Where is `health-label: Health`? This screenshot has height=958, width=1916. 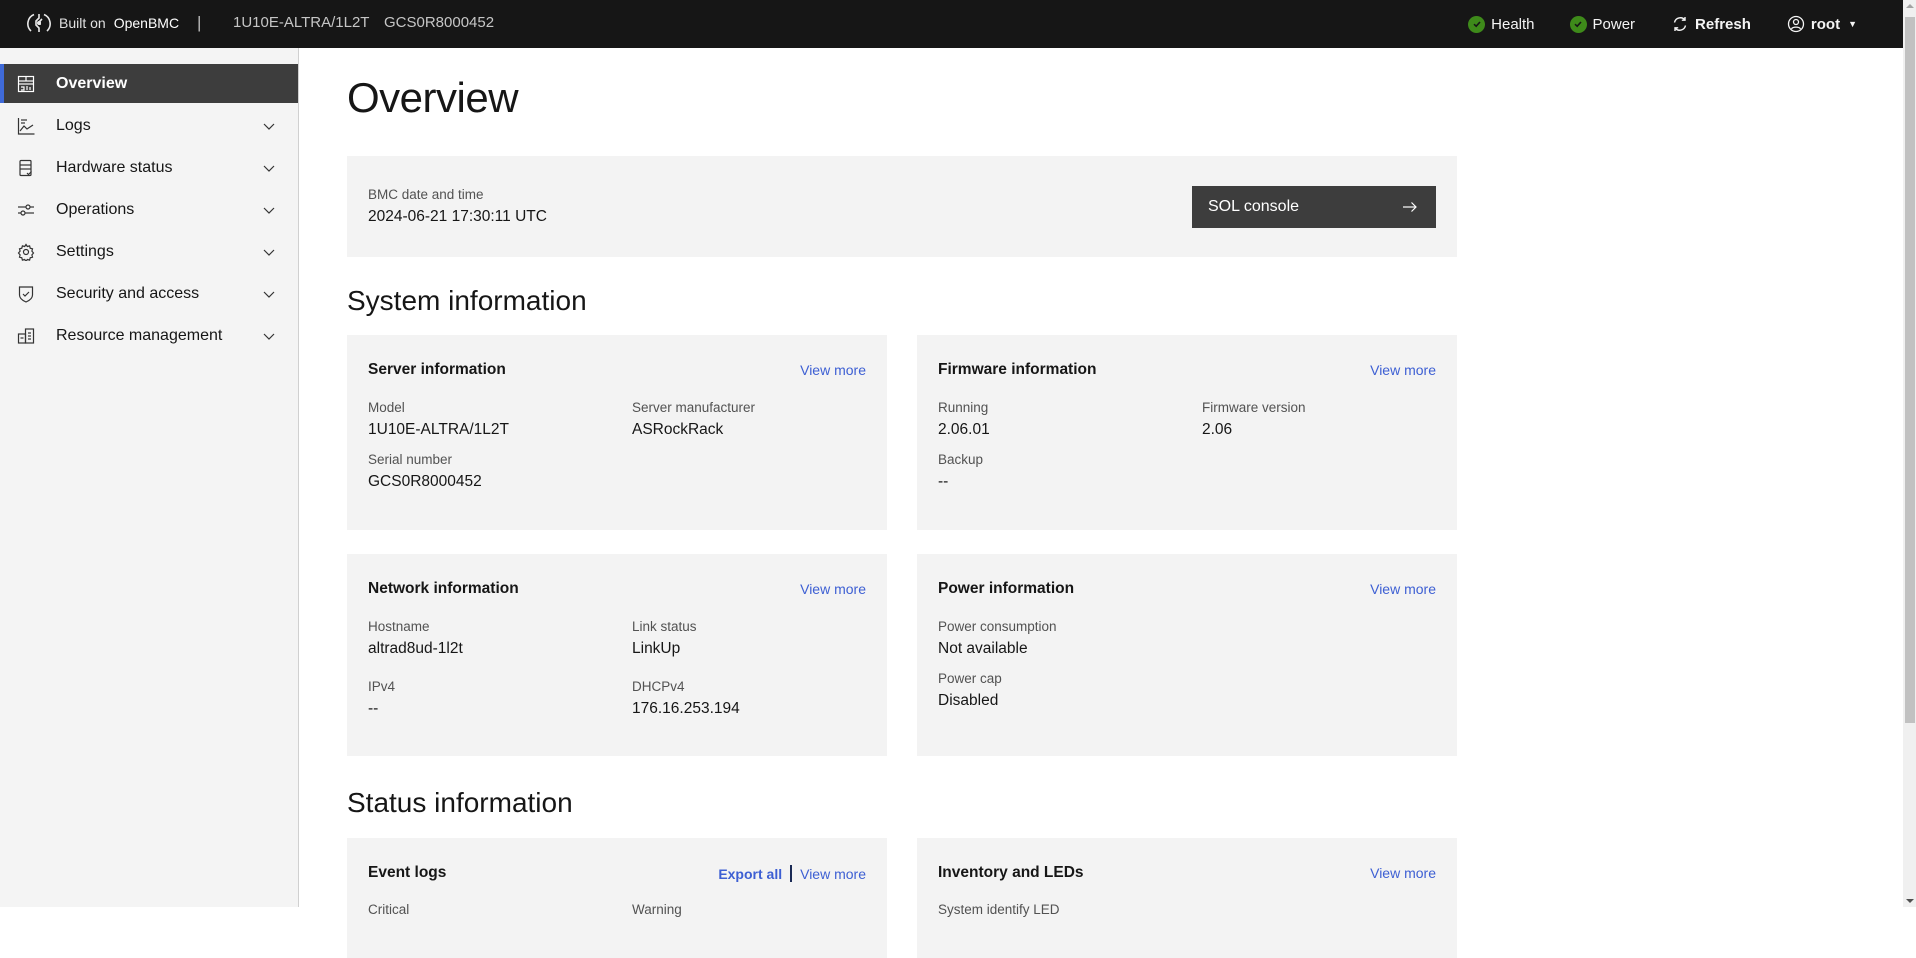 health-label: Health is located at coordinates (1513, 24).